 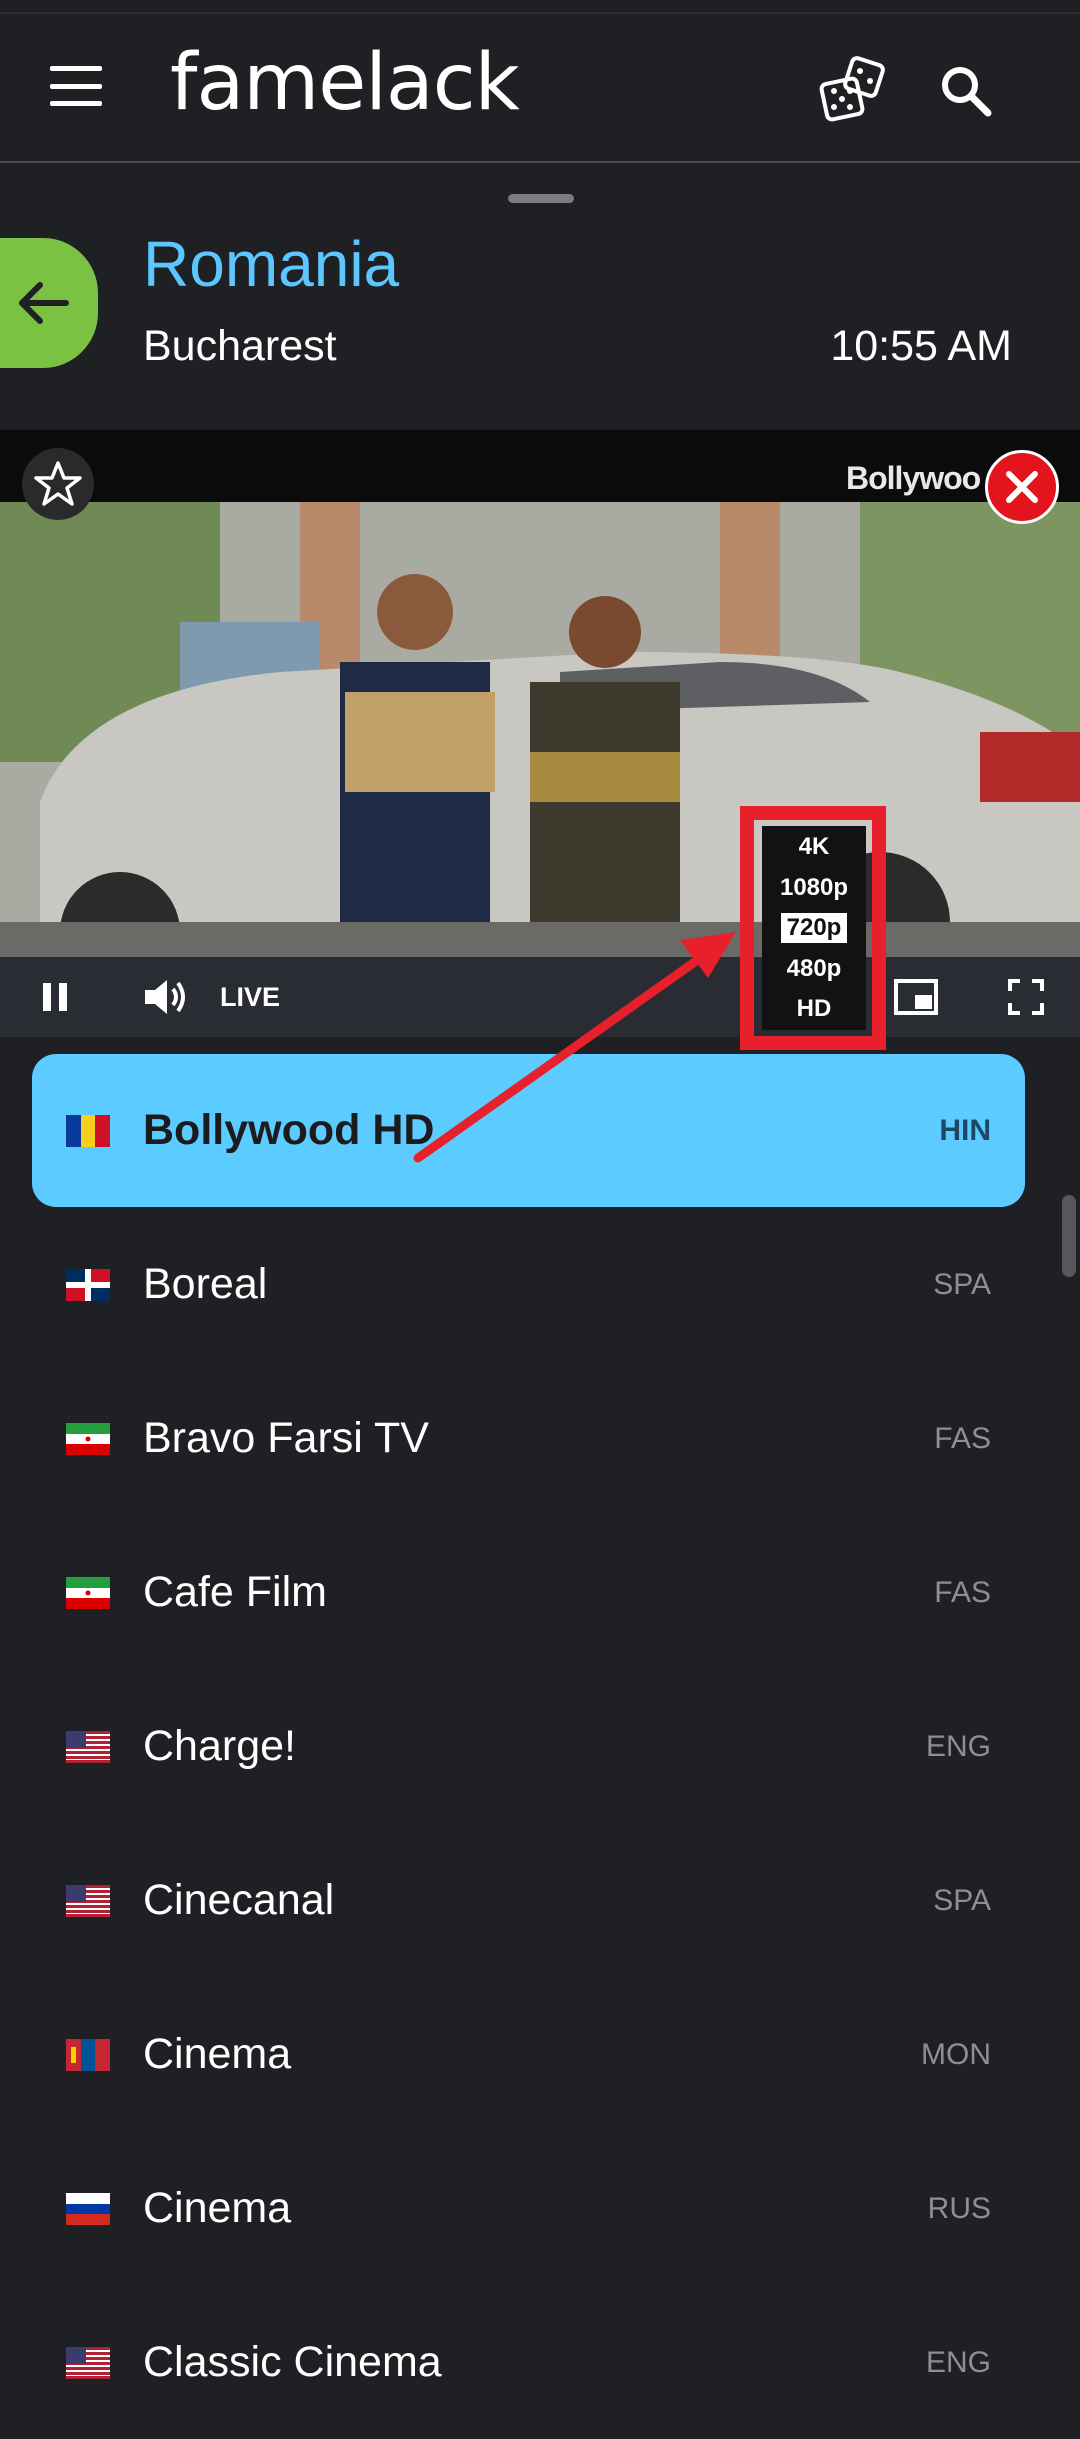 I want to click on pause-button, so click(x=55, y=997).